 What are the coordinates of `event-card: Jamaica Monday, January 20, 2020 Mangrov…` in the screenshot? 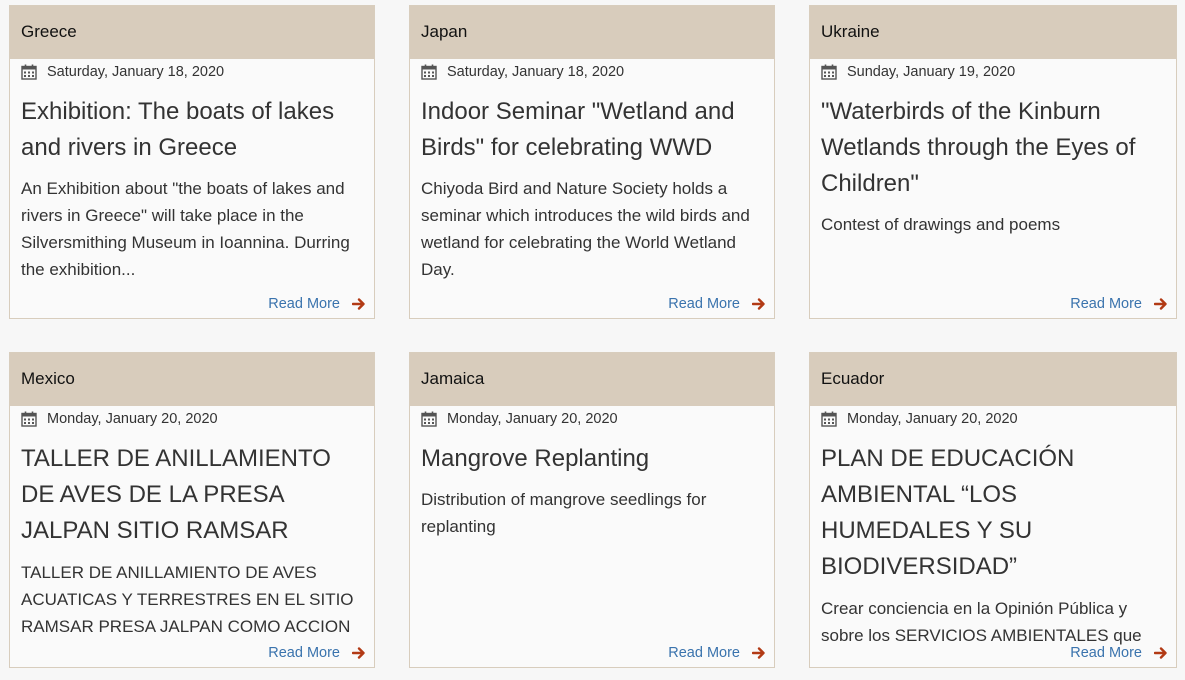 It's located at (592, 510).